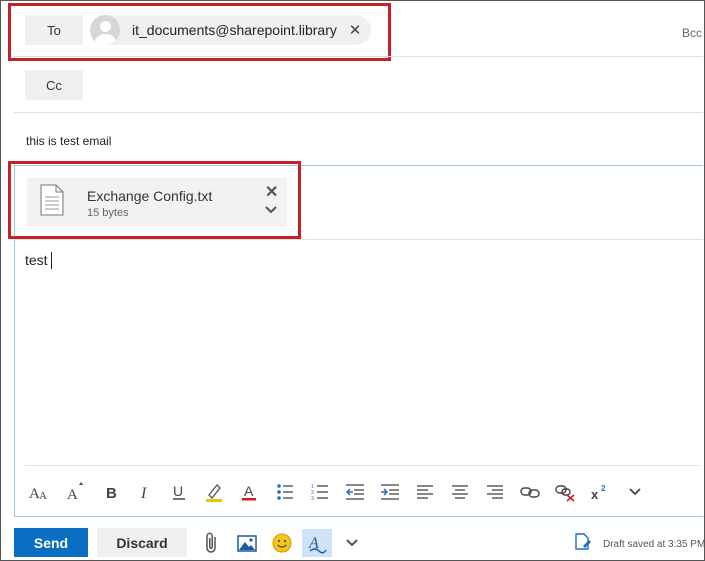 The height and width of the screenshot is (561, 705). I want to click on svg-text: U, so click(178, 491).